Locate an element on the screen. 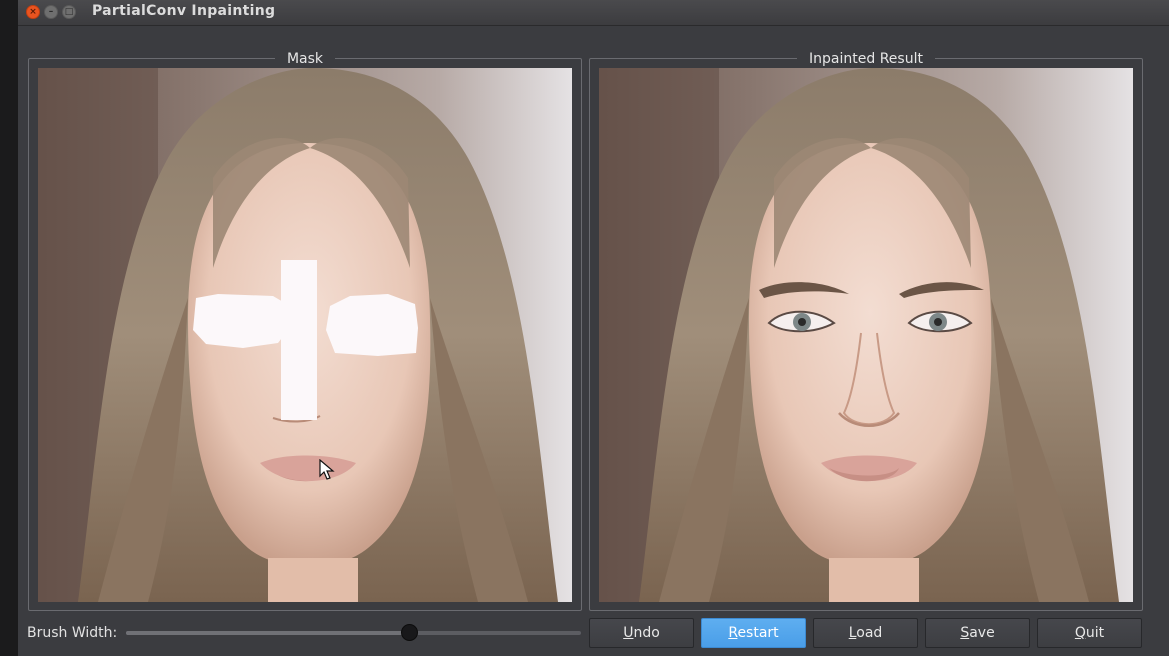 This screenshot has height=656, width=1169. window-title: PartialConv Inpainting is located at coordinates (184, 11).